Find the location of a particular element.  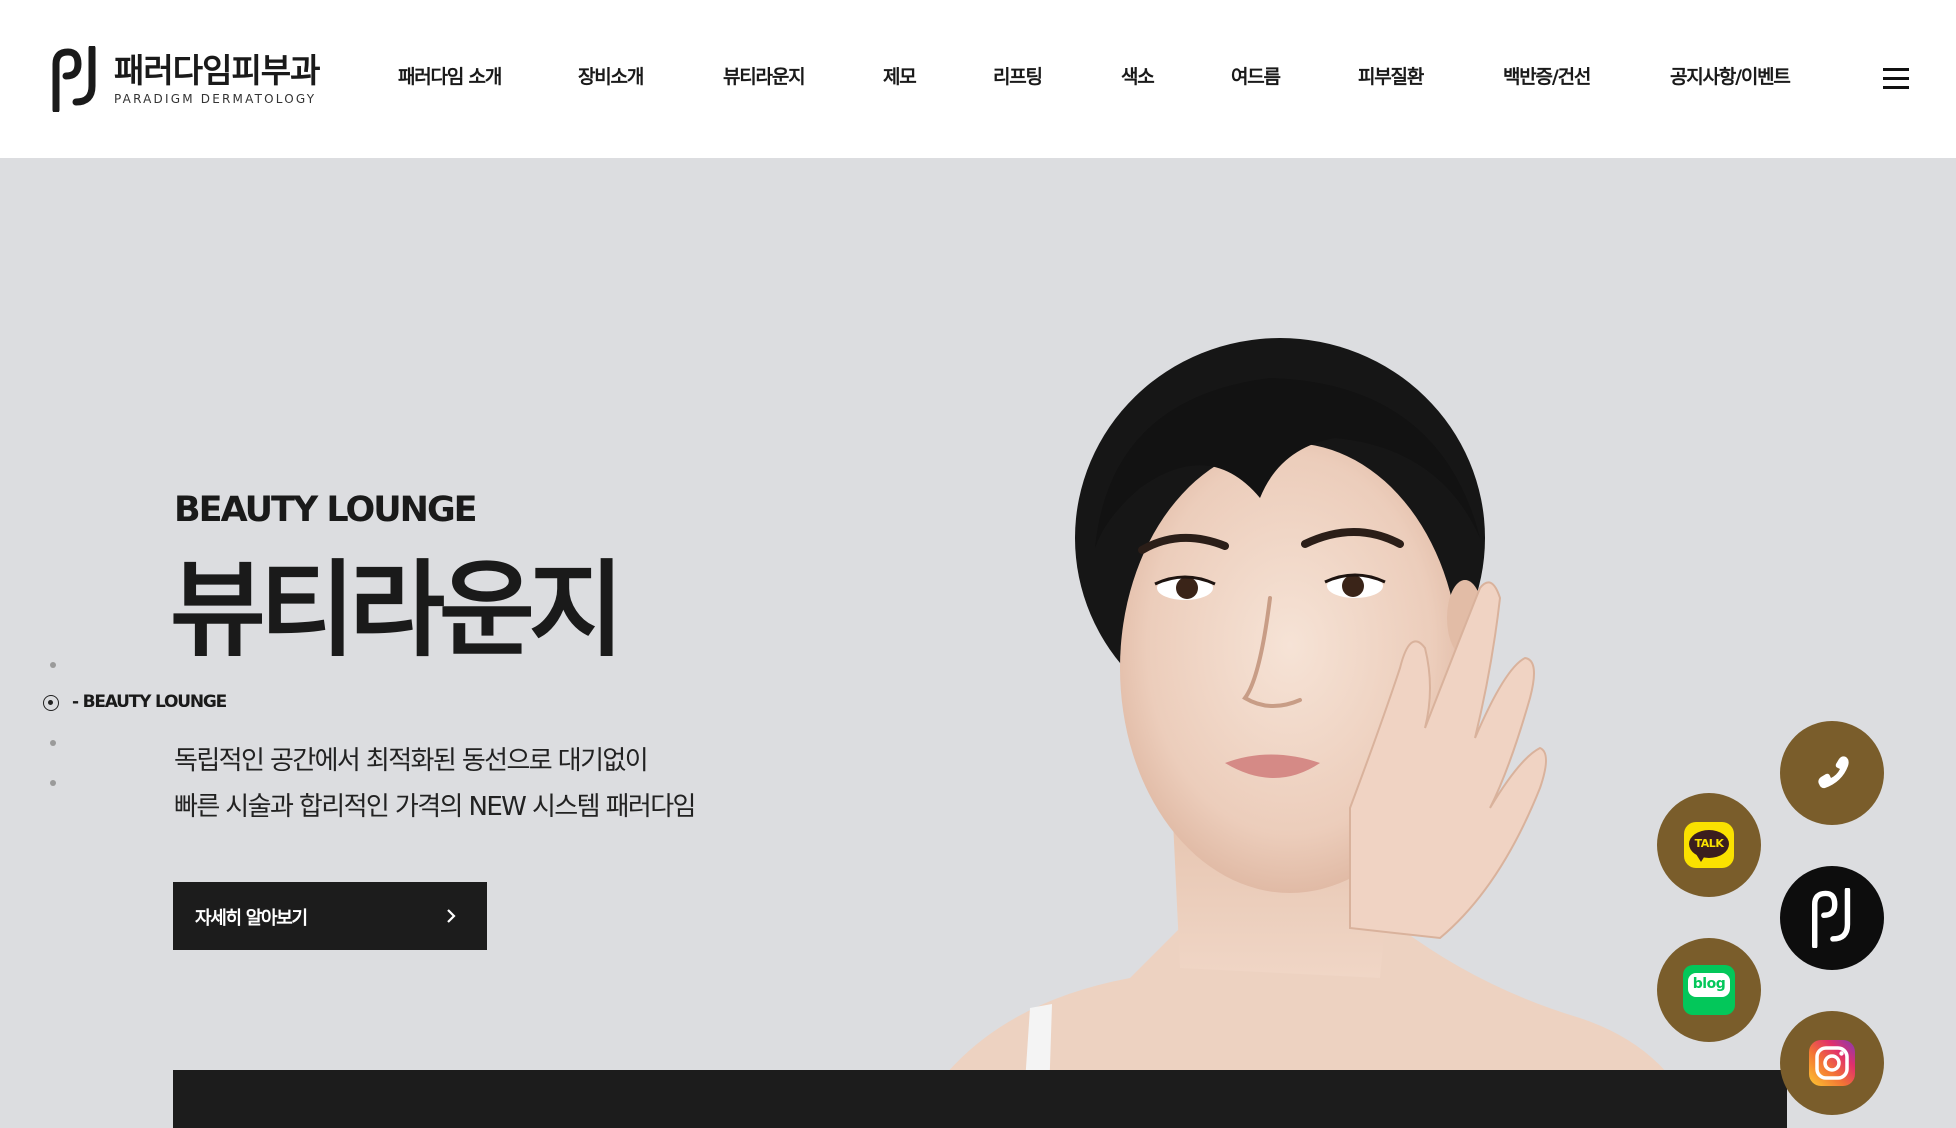

hero-description-line: 빠른 시술과 합리적인 가격의 NEW 시스템 패러다임 is located at coordinates (435, 807).